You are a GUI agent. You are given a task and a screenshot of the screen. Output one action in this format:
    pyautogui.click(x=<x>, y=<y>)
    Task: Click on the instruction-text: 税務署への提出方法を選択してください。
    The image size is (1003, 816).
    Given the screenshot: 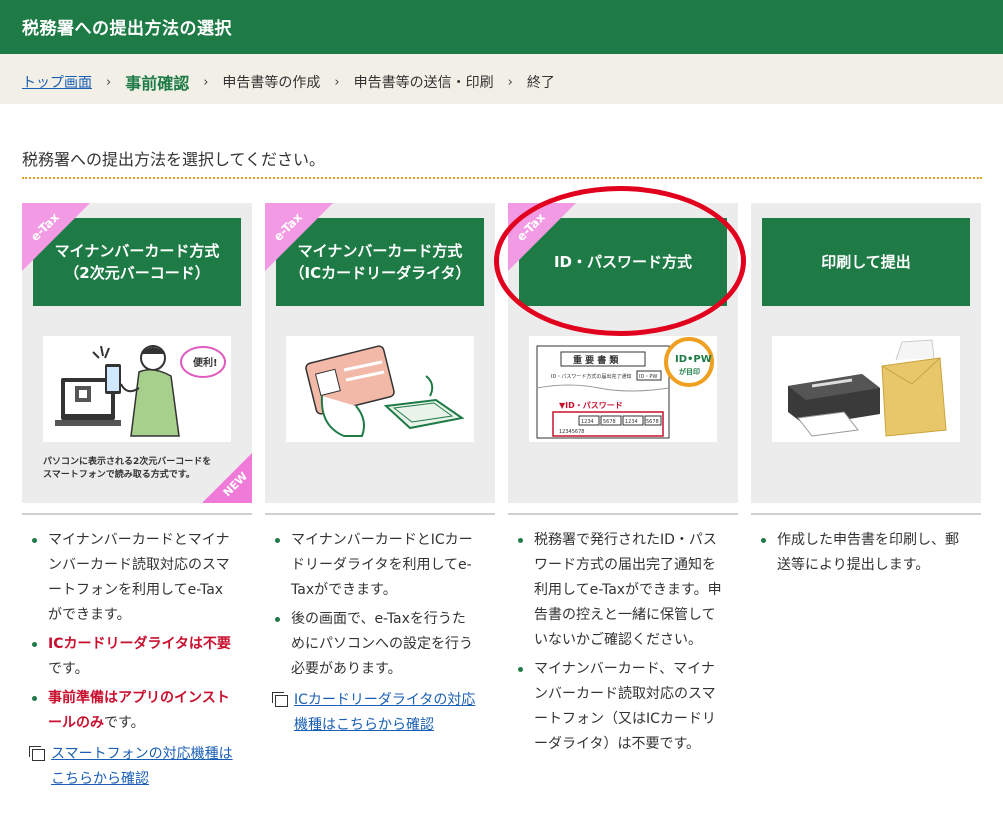 What is the action you would take?
    pyautogui.click(x=174, y=159)
    